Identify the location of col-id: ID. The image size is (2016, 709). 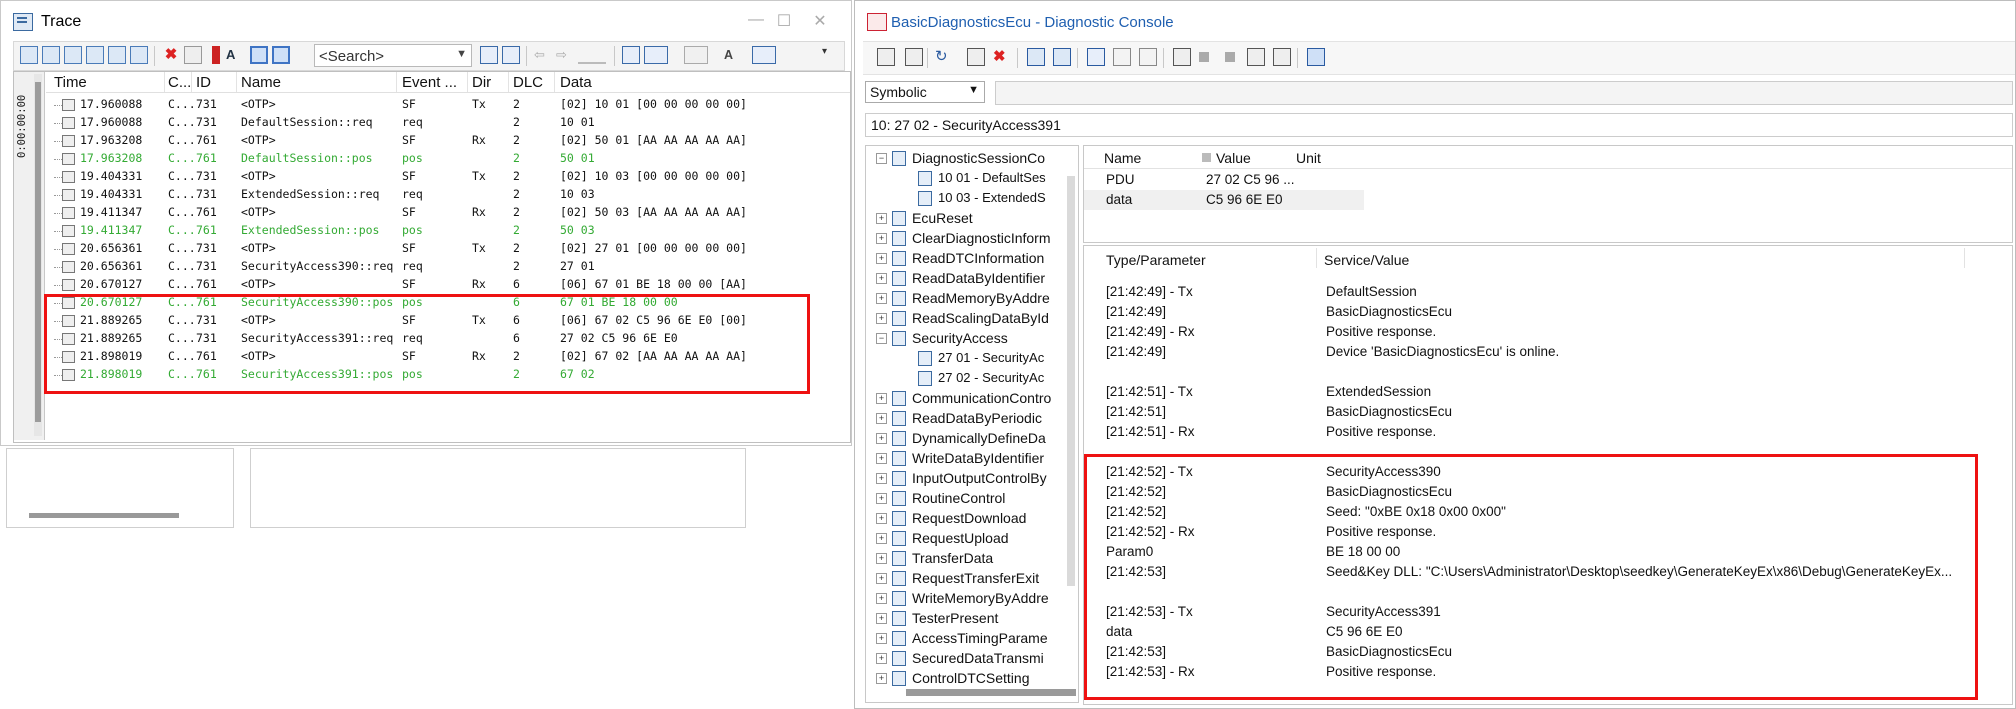
(203, 82).